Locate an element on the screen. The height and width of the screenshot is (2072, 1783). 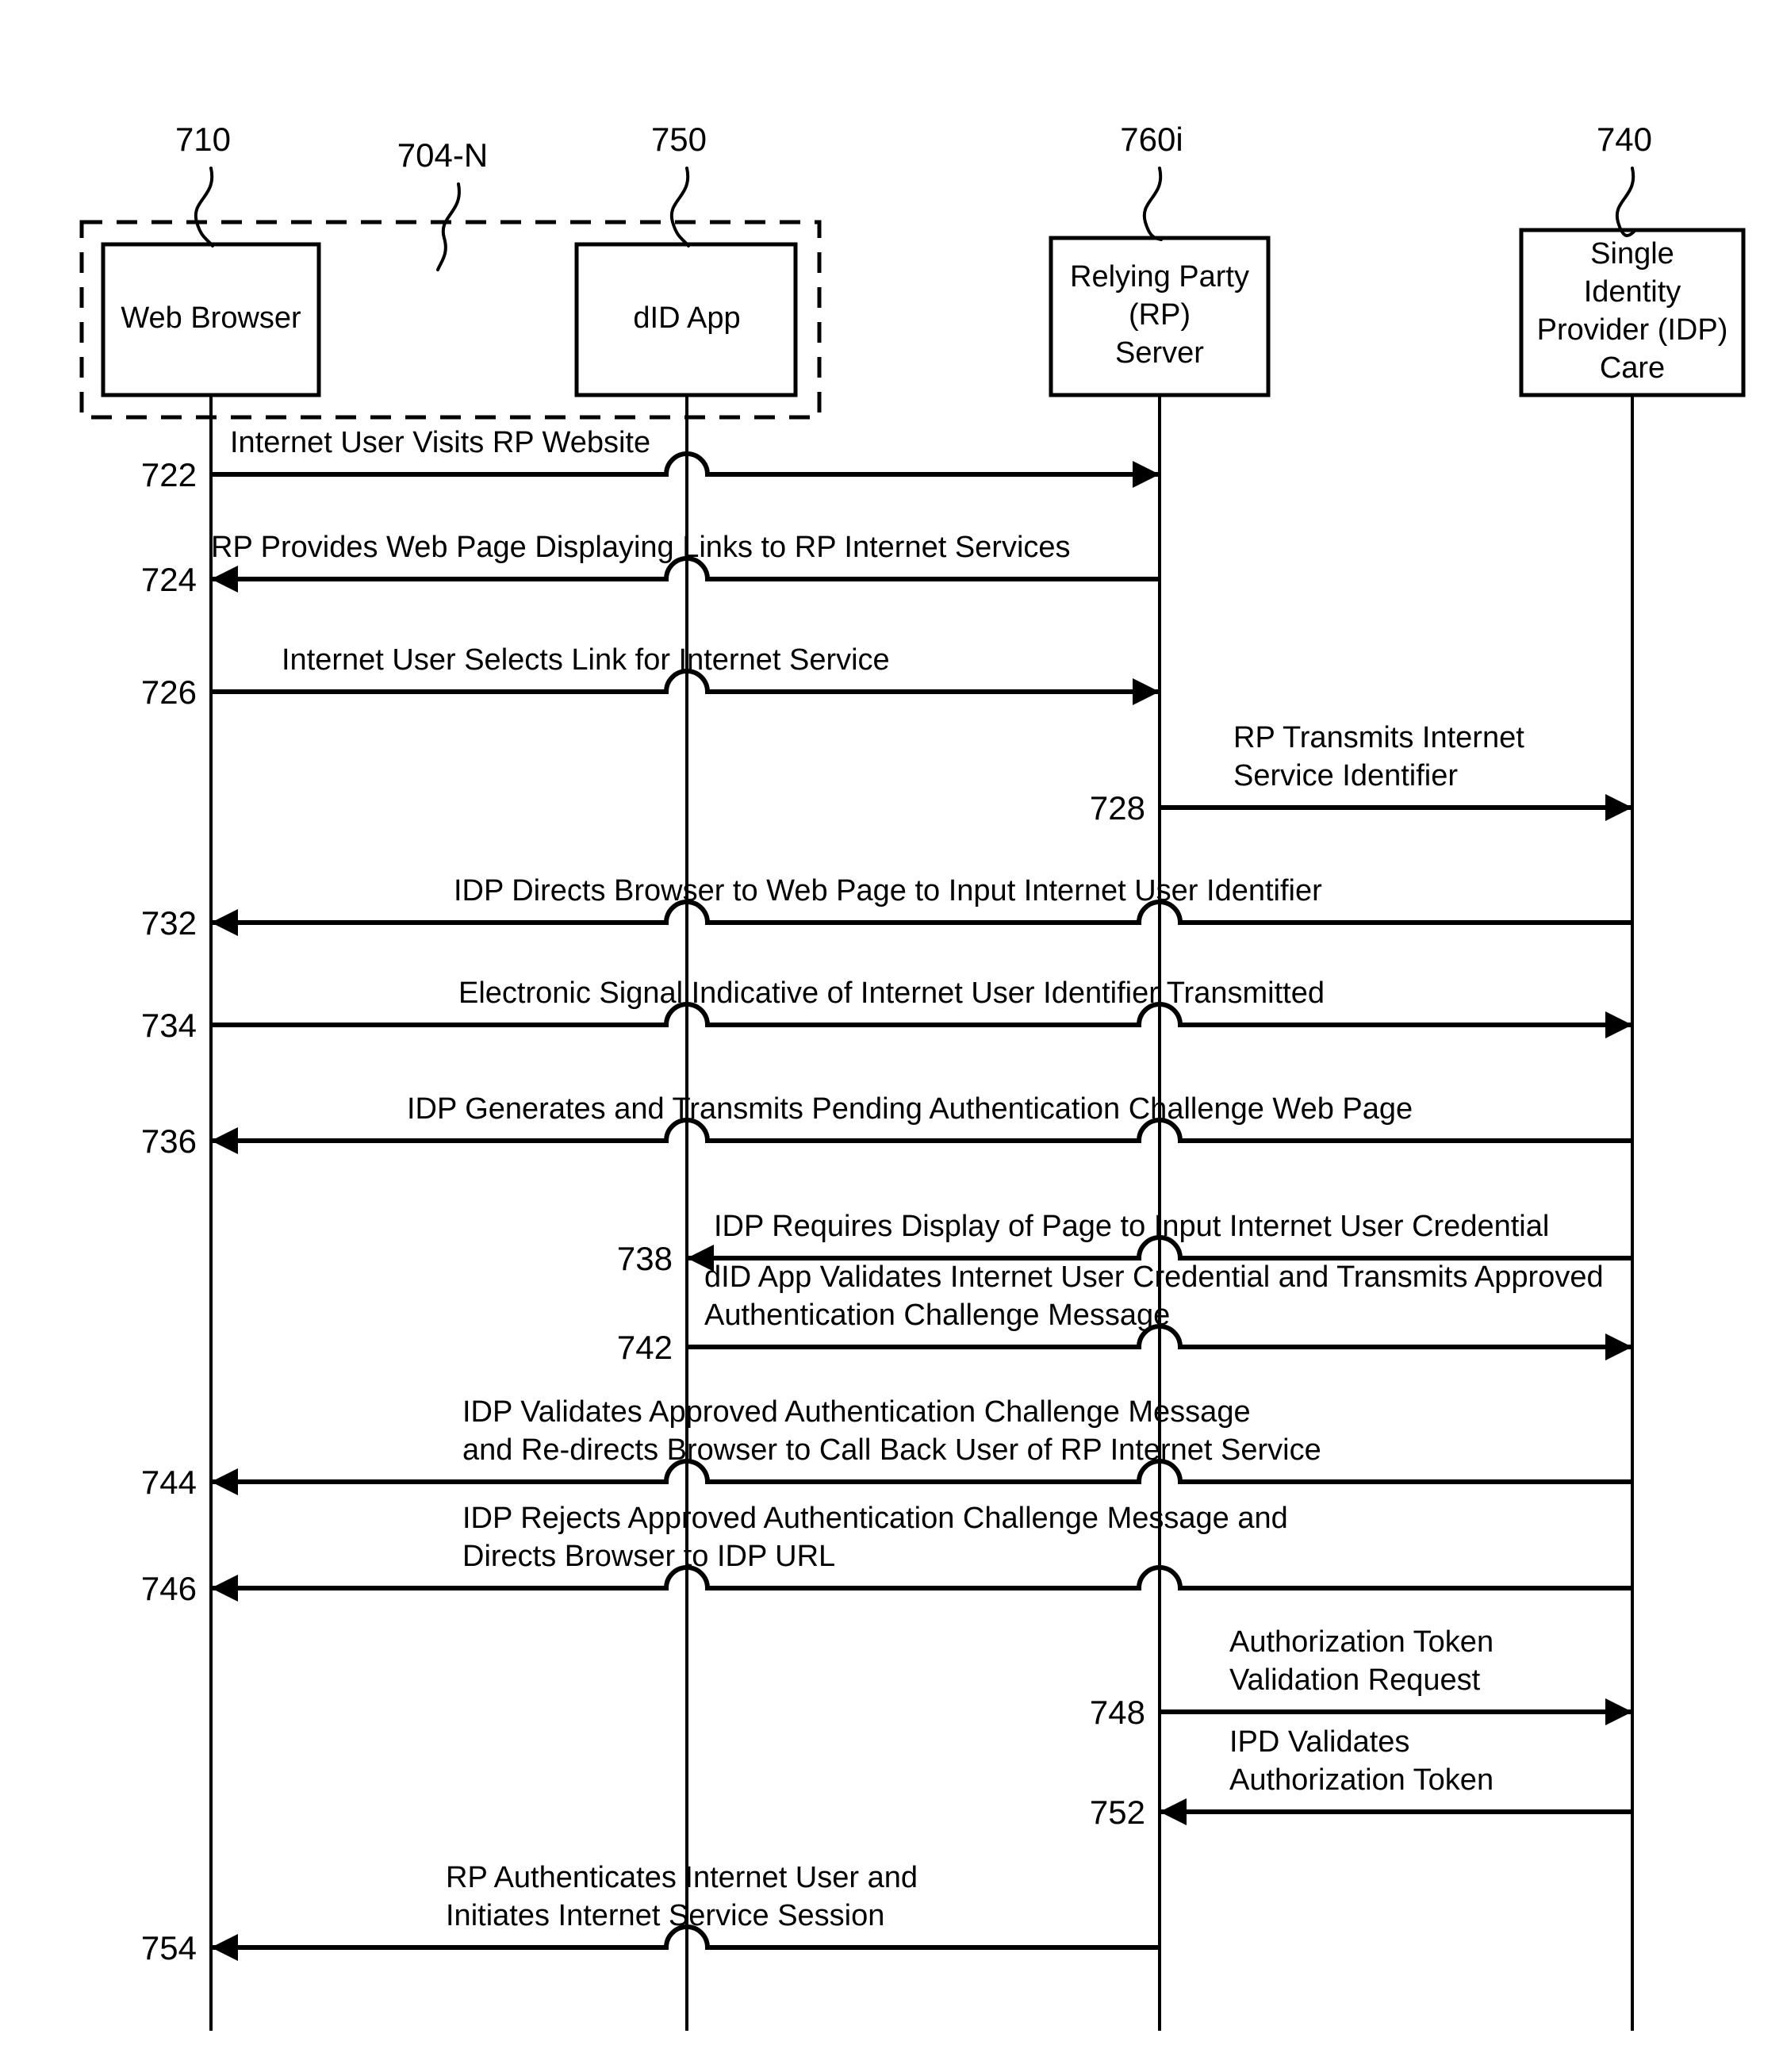
ref-leader-didapp is located at coordinates (680, 207).